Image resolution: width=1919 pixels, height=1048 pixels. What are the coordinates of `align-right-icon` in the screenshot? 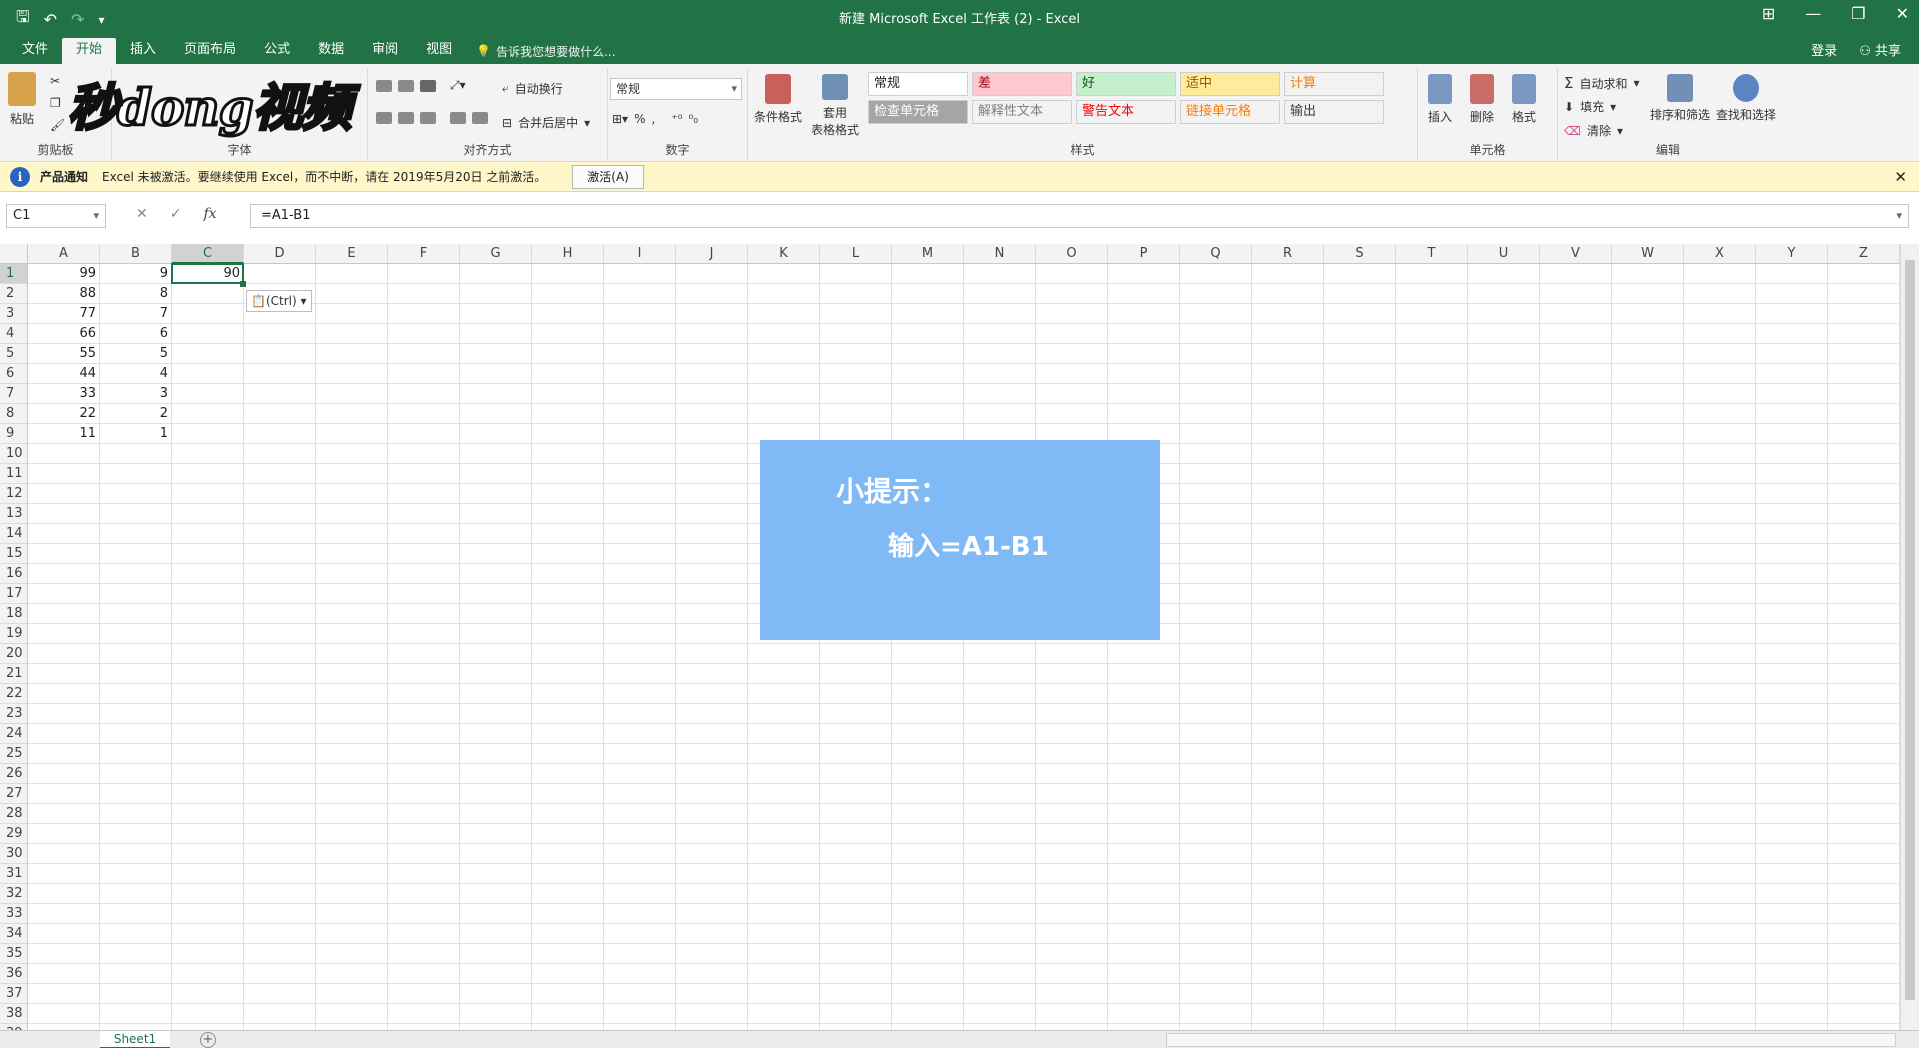 It's located at (428, 118).